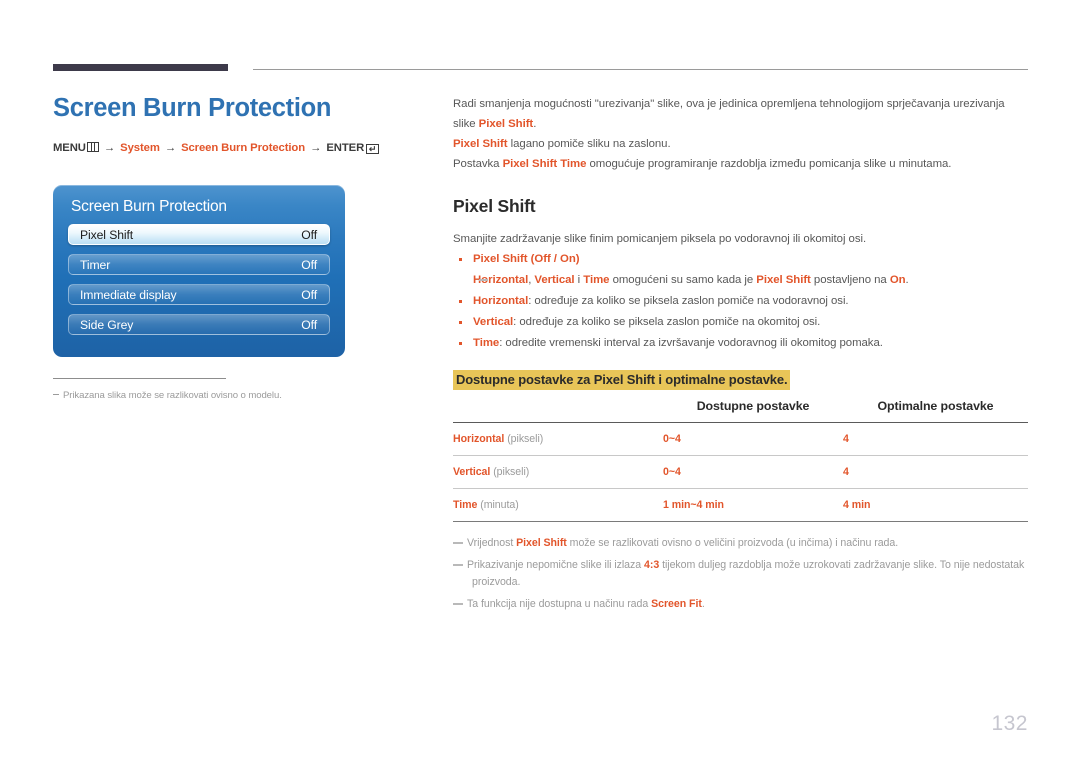 Image resolution: width=1080 pixels, height=763 pixels. I want to click on breadcrumb-item-screen-burn-protection: Screen Burn Protection, so click(243, 148).